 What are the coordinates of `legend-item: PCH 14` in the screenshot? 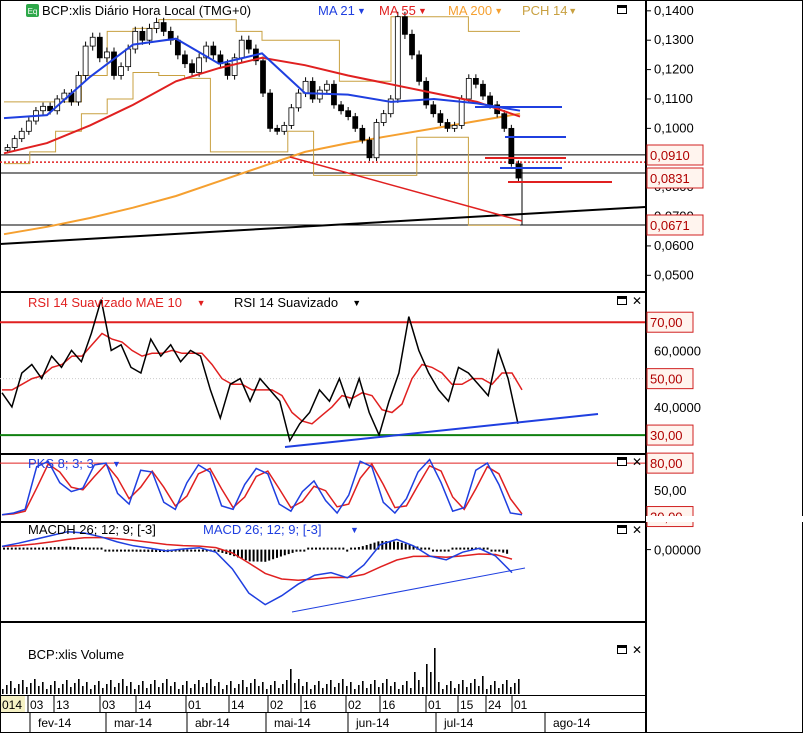 It's located at (545, 10).